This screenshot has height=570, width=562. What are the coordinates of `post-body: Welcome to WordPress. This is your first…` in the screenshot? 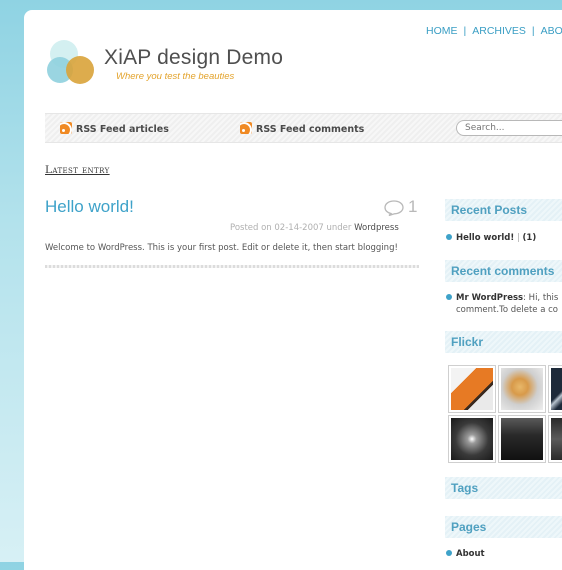 It's located at (221, 248).